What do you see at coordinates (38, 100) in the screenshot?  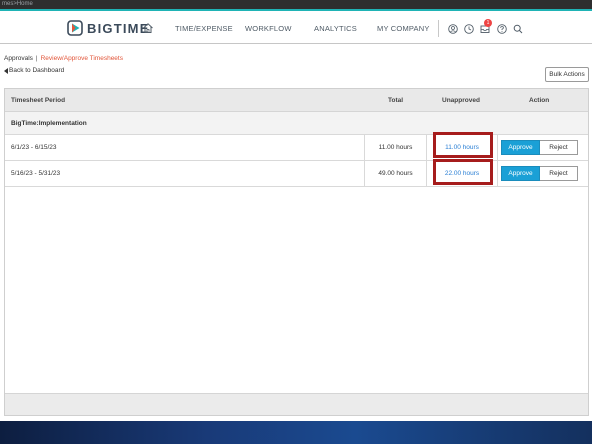 I see `column-header-period: Timesheet Period` at bounding box center [38, 100].